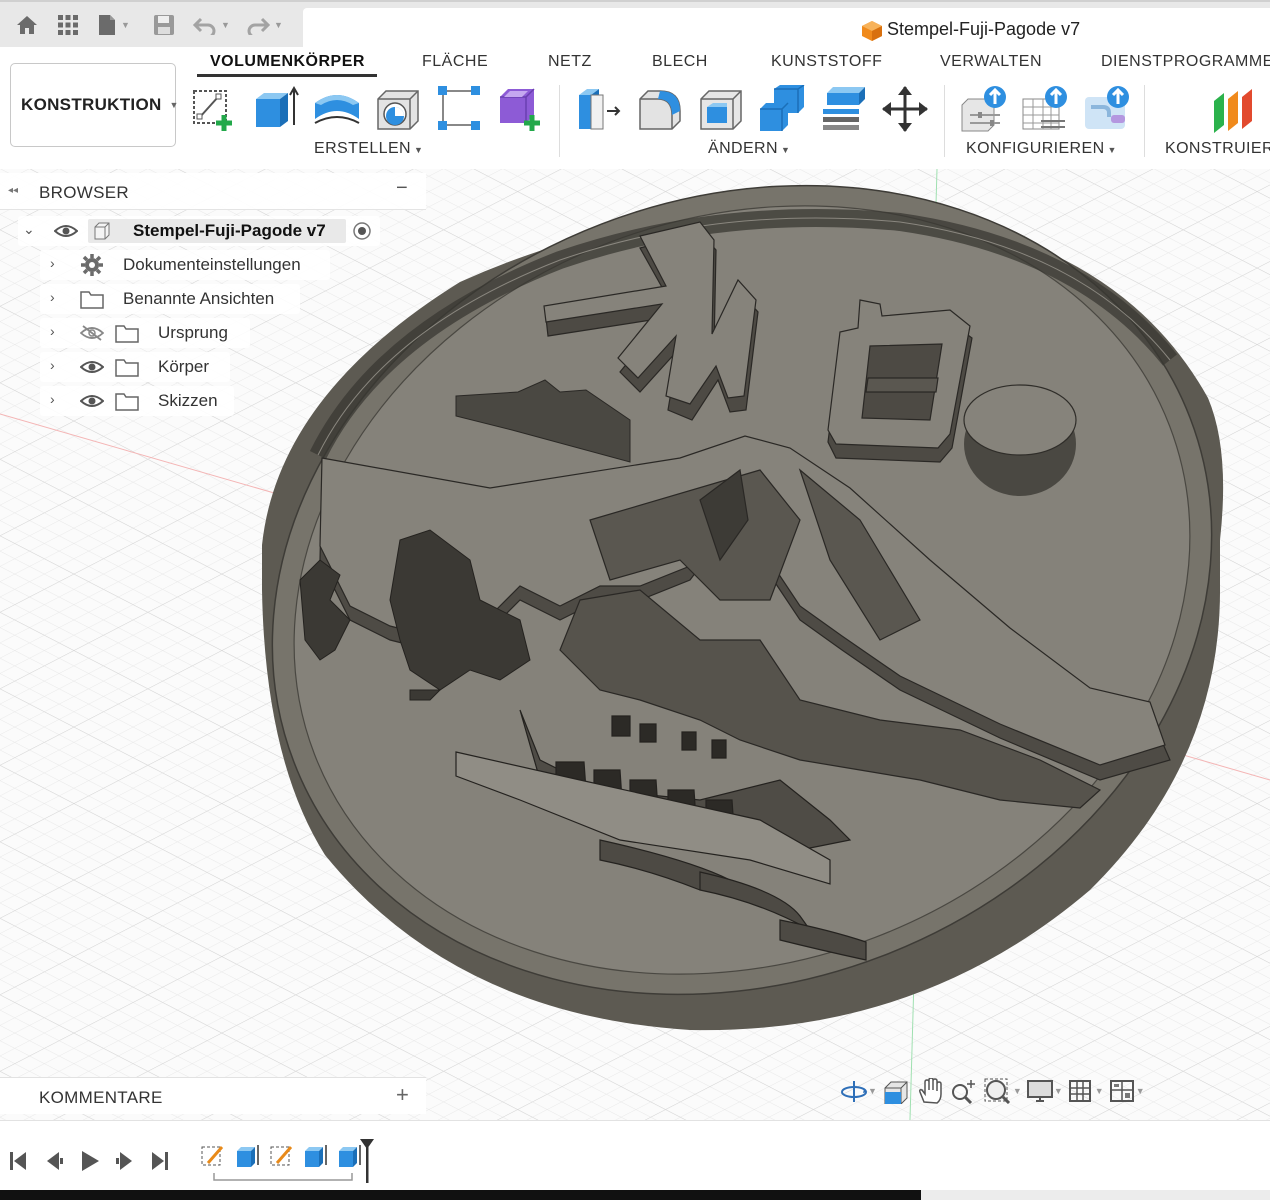 This screenshot has width=1270, height=1200. Describe the element at coordinates (402, 188) in the screenshot. I see `minimize-icon: −` at that location.